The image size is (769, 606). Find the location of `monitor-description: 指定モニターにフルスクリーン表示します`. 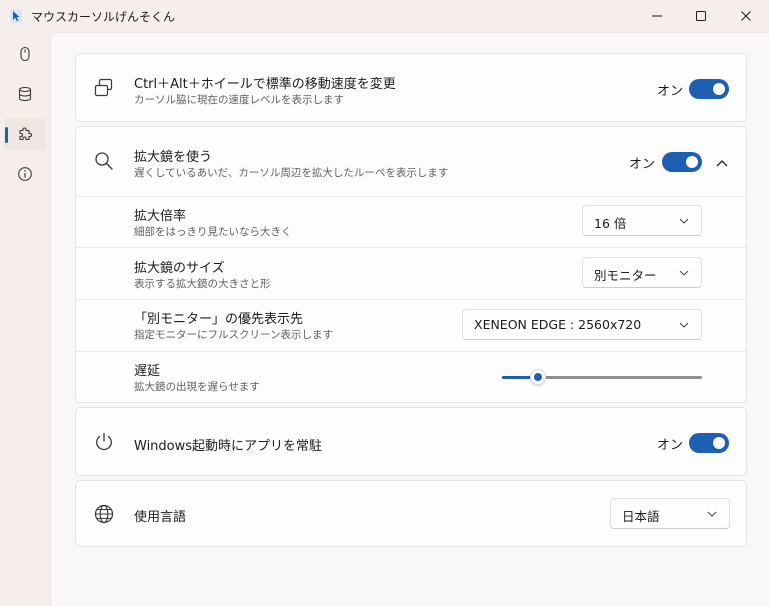

monitor-description: 指定モニターにフルスクリーン表示します is located at coordinates (233, 335).